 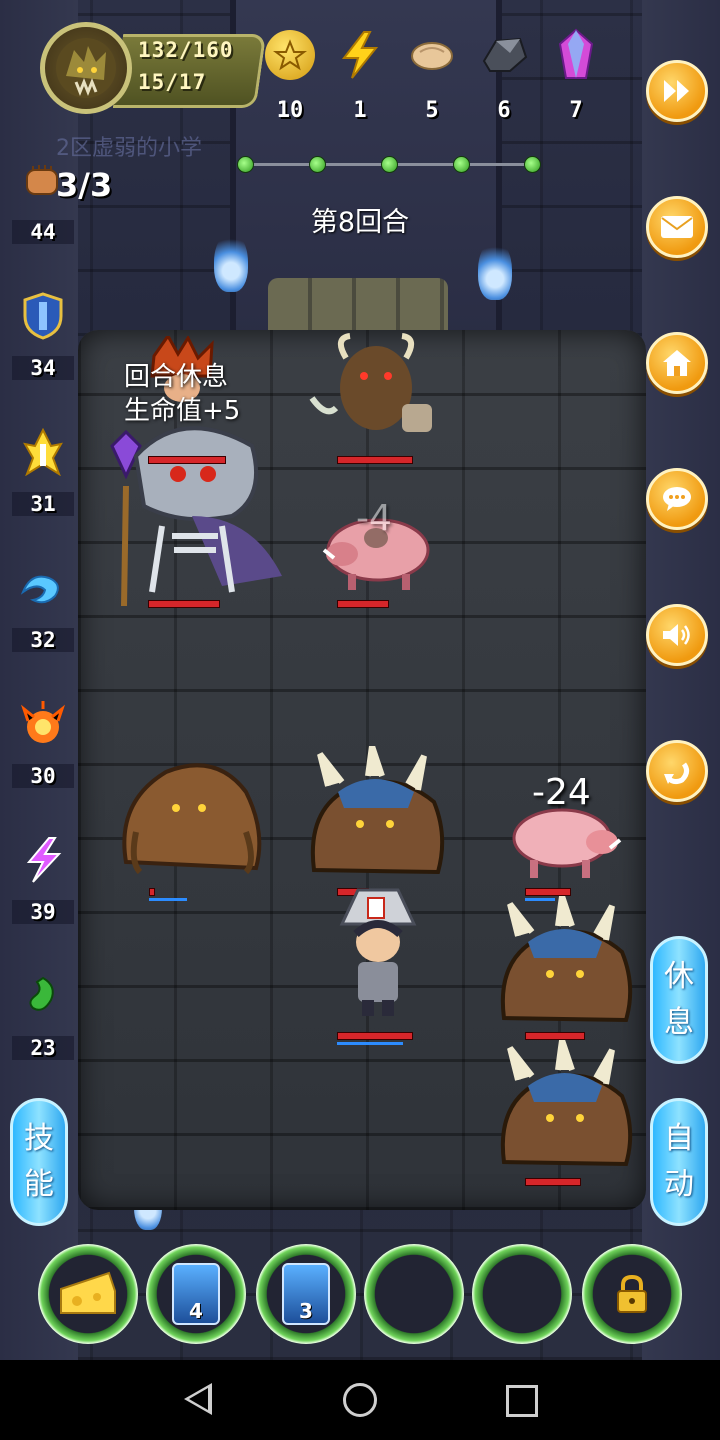 What do you see at coordinates (432, 55) in the screenshot?
I see `bread-icon` at bounding box center [432, 55].